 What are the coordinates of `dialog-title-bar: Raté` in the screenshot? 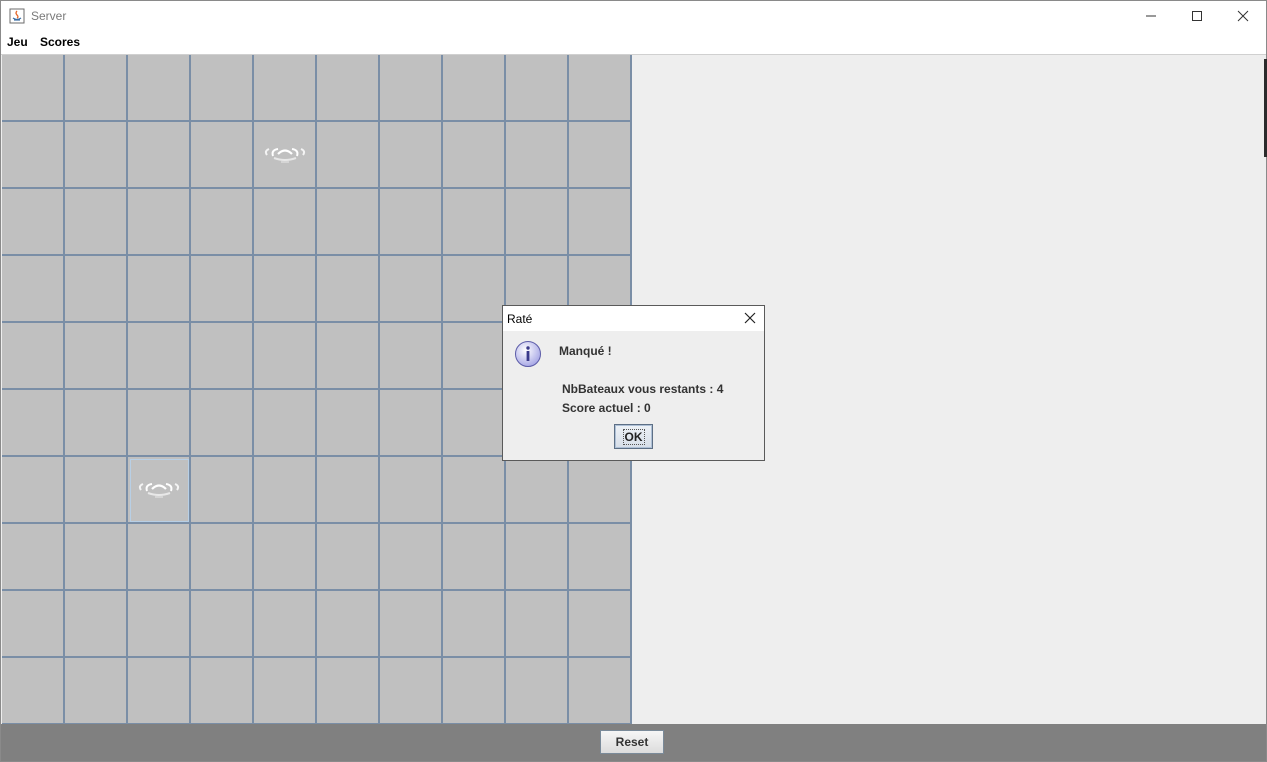 It's located at (633, 318).